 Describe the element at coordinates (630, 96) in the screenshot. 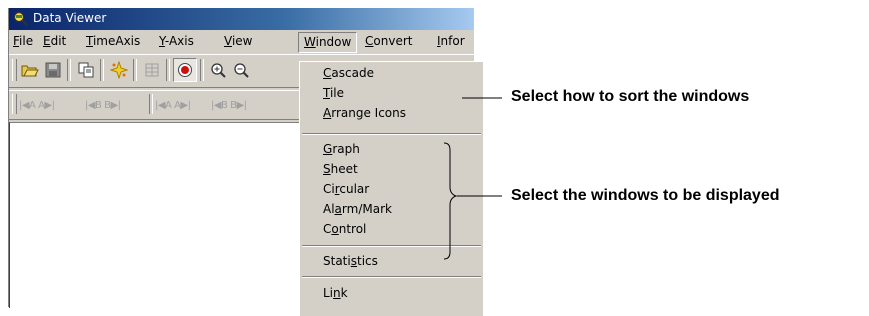

I see `annotation-sort-windows: Select how to sort the windows` at that location.